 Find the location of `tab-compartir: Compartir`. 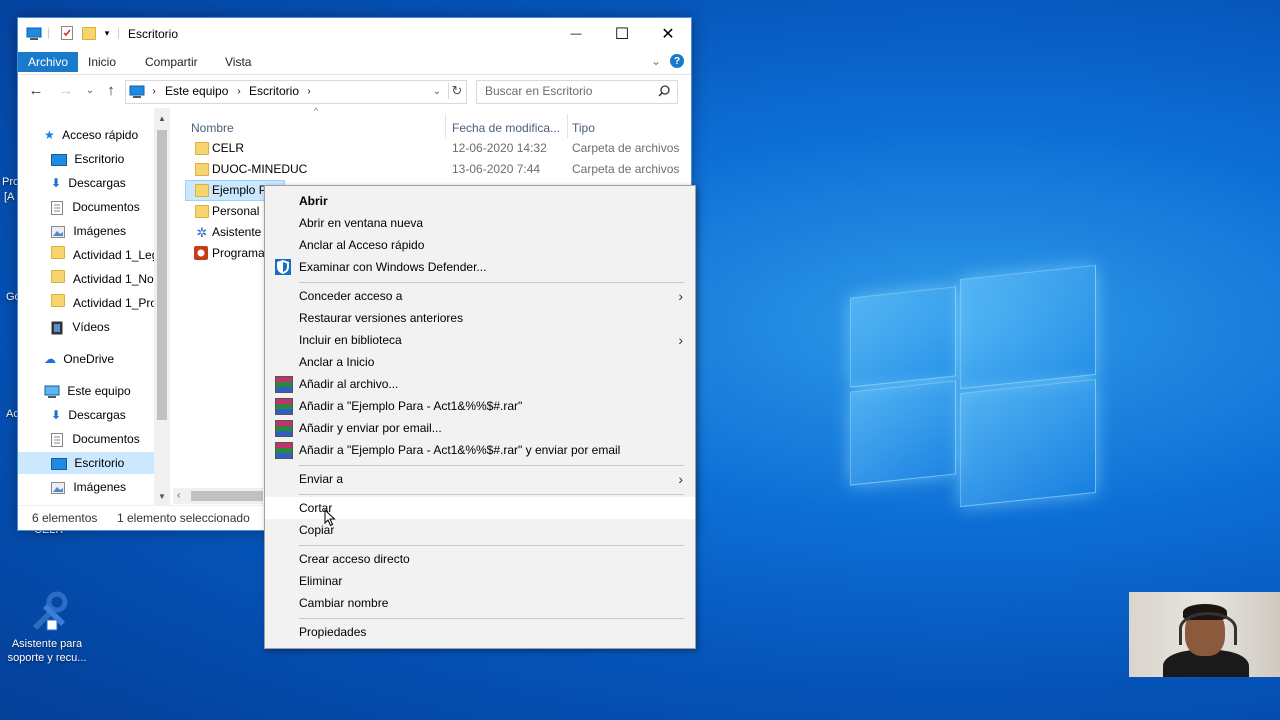

tab-compartir: Compartir is located at coordinates (171, 62).